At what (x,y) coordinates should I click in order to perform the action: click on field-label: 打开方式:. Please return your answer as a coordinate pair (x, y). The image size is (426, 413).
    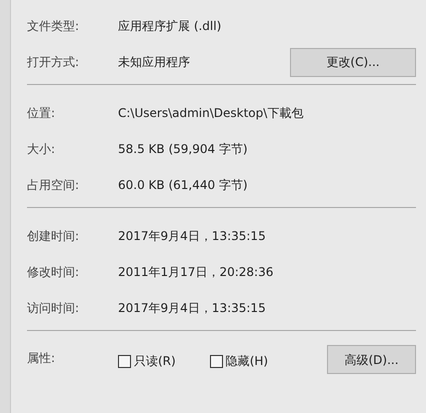
    Looking at the image, I should click on (53, 62).